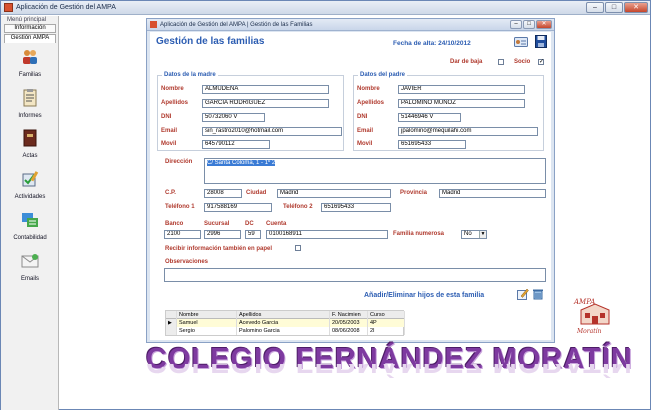 The image size is (651, 410). What do you see at coordinates (538, 294) in the screenshot?
I see `delete-children-icon` at bounding box center [538, 294].